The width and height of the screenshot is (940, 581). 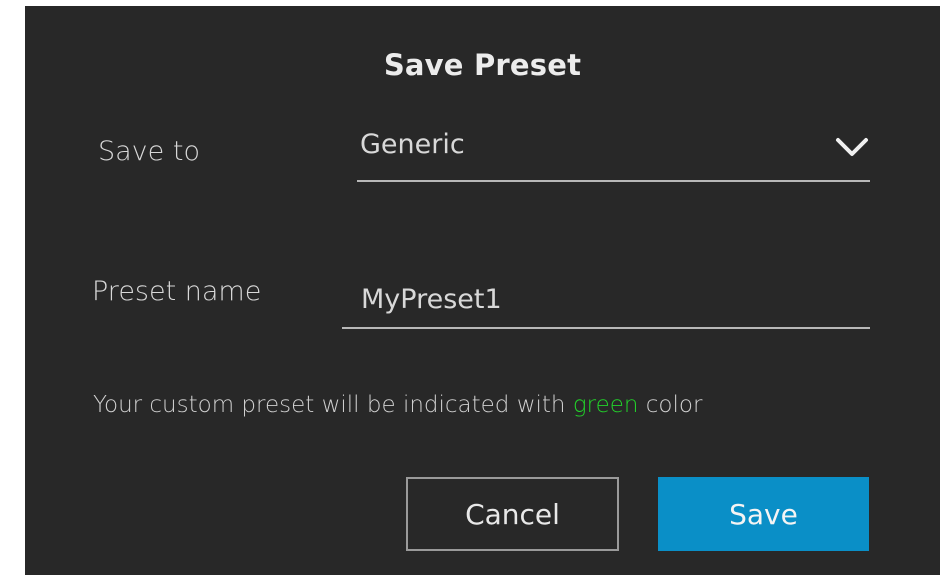 I want to click on preset-name-input: MyPreset1, so click(x=606, y=301).